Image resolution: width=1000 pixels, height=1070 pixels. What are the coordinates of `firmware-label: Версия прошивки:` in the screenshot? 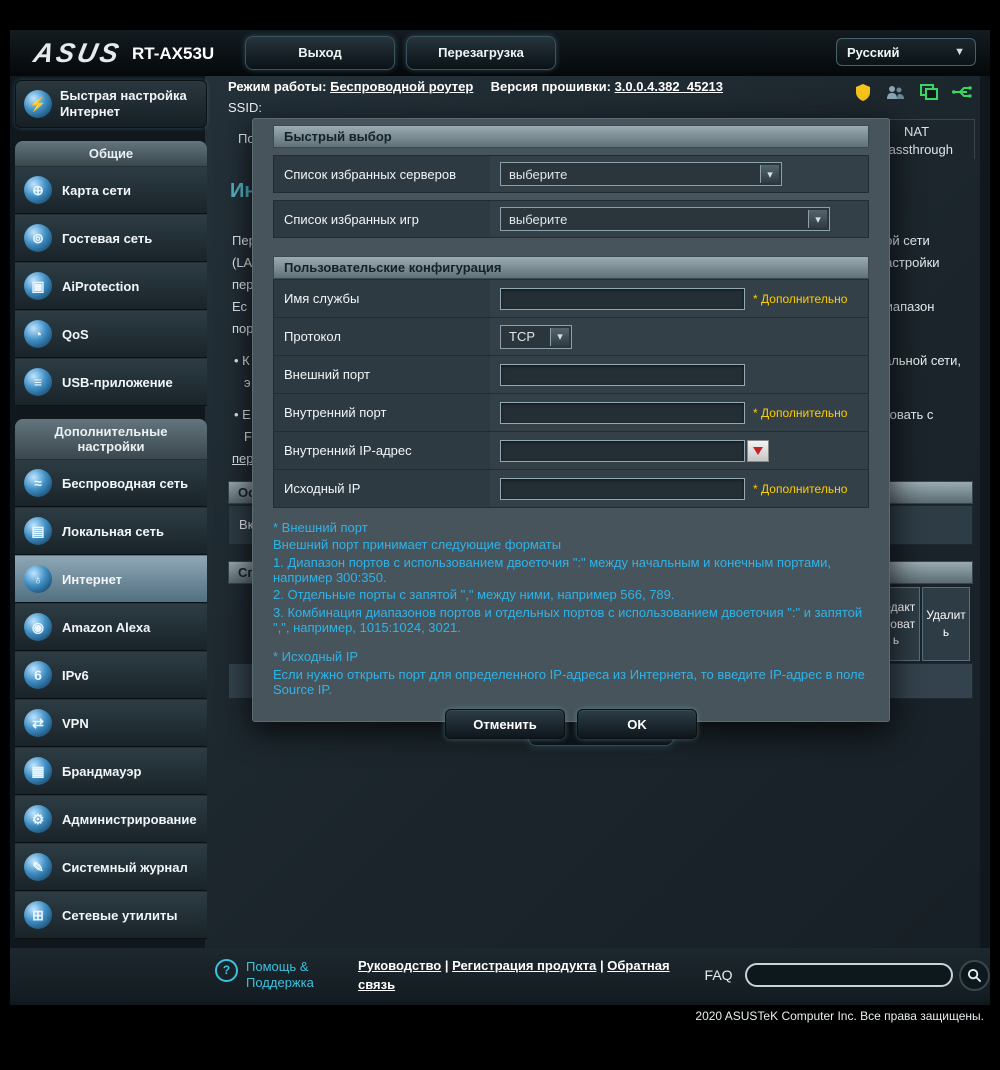 It's located at (550, 86).